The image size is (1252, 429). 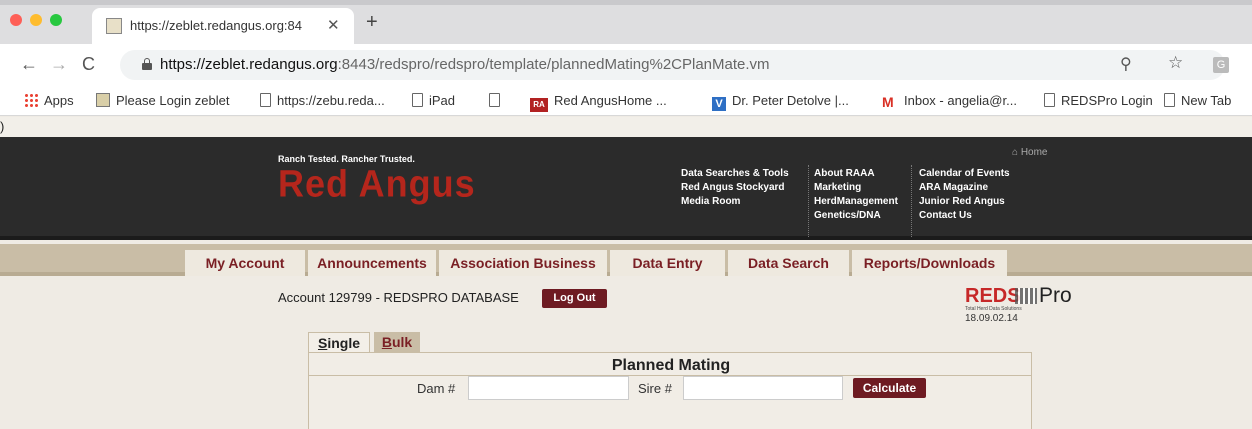 I want to click on bookmark-please-login: Please Login zeblet, so click(x=162, y=100).